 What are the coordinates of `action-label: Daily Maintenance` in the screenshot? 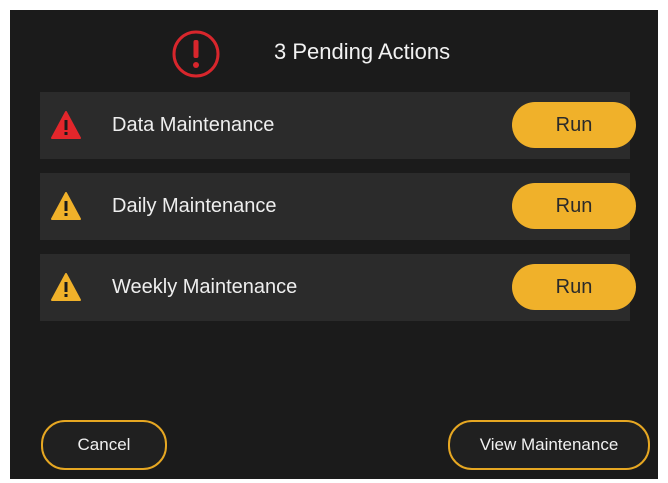 It's located at (194, 206).